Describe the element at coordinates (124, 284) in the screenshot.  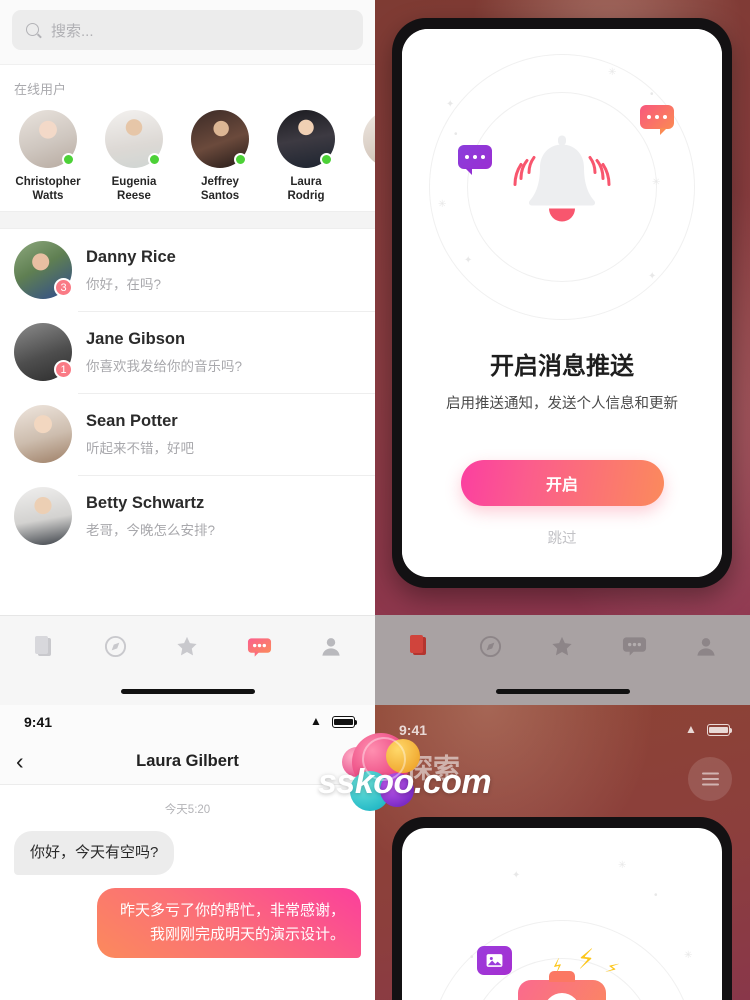
I see `conversation-preview: 你好，在吗?` at that location.